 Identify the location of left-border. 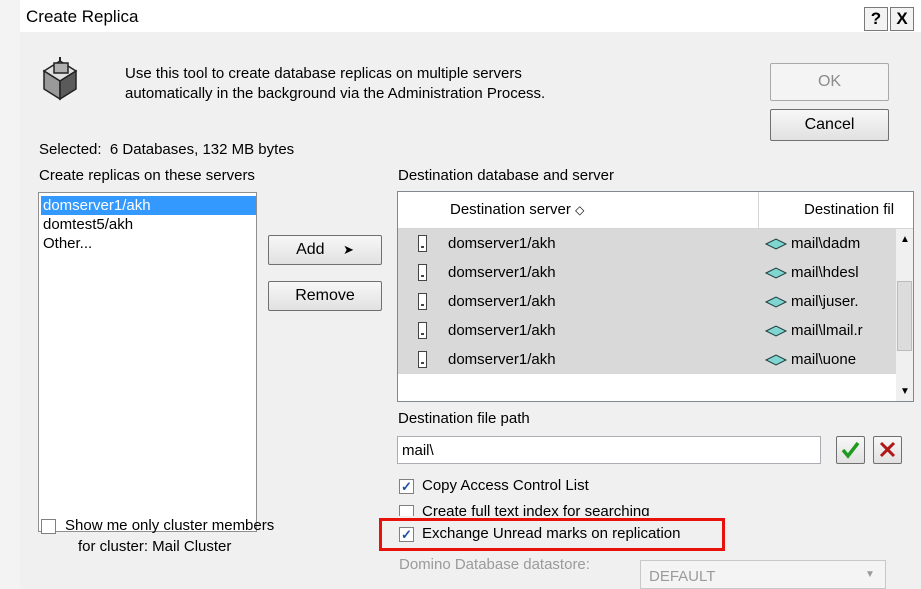
(10, 294).